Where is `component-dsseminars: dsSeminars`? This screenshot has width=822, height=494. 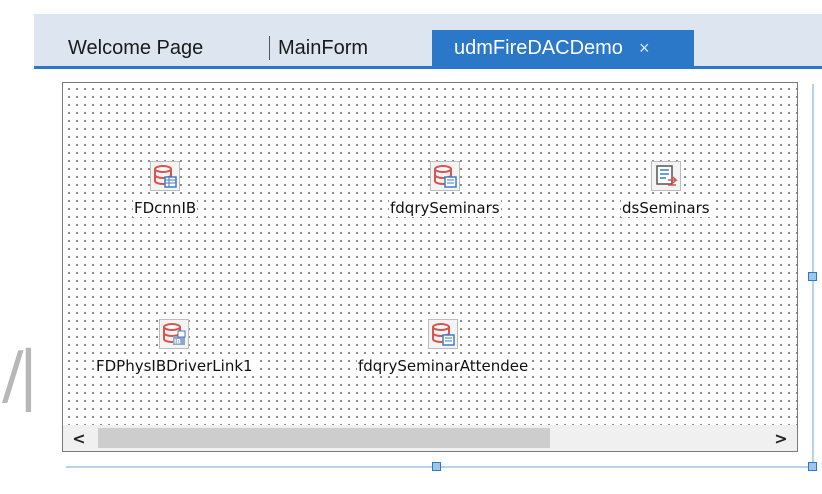
component-dsseminars: dsSeminars is located at coordinates (666, 189).